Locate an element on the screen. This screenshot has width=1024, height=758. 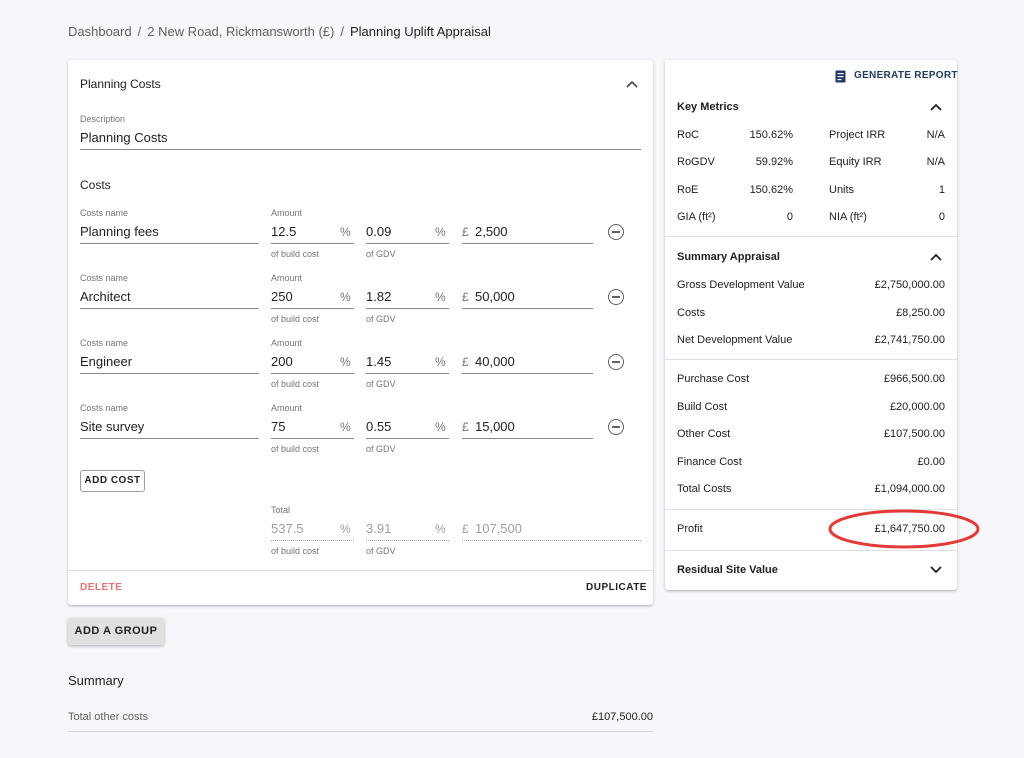
cost-value-input: 15,000 is located at coordinates (495, 426).